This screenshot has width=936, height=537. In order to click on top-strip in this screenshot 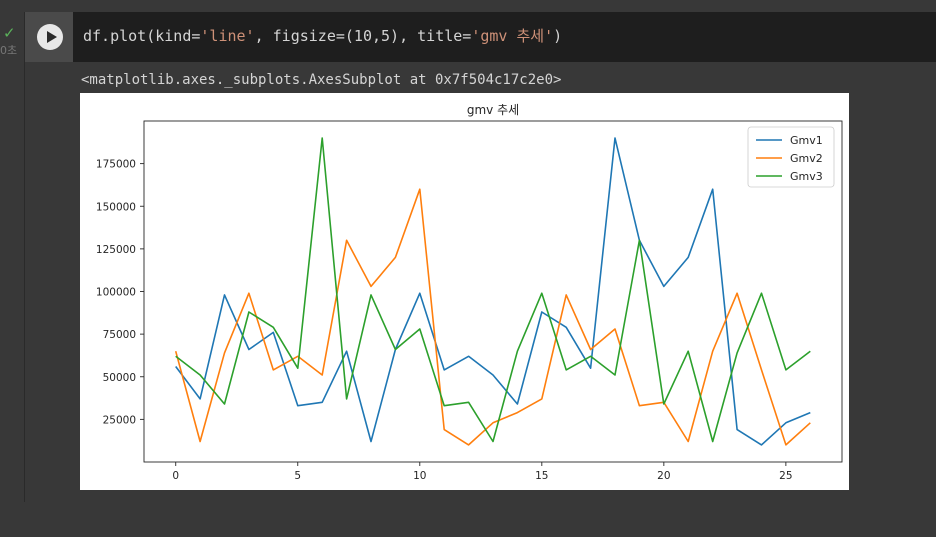, I will do `click(468, 6)`.